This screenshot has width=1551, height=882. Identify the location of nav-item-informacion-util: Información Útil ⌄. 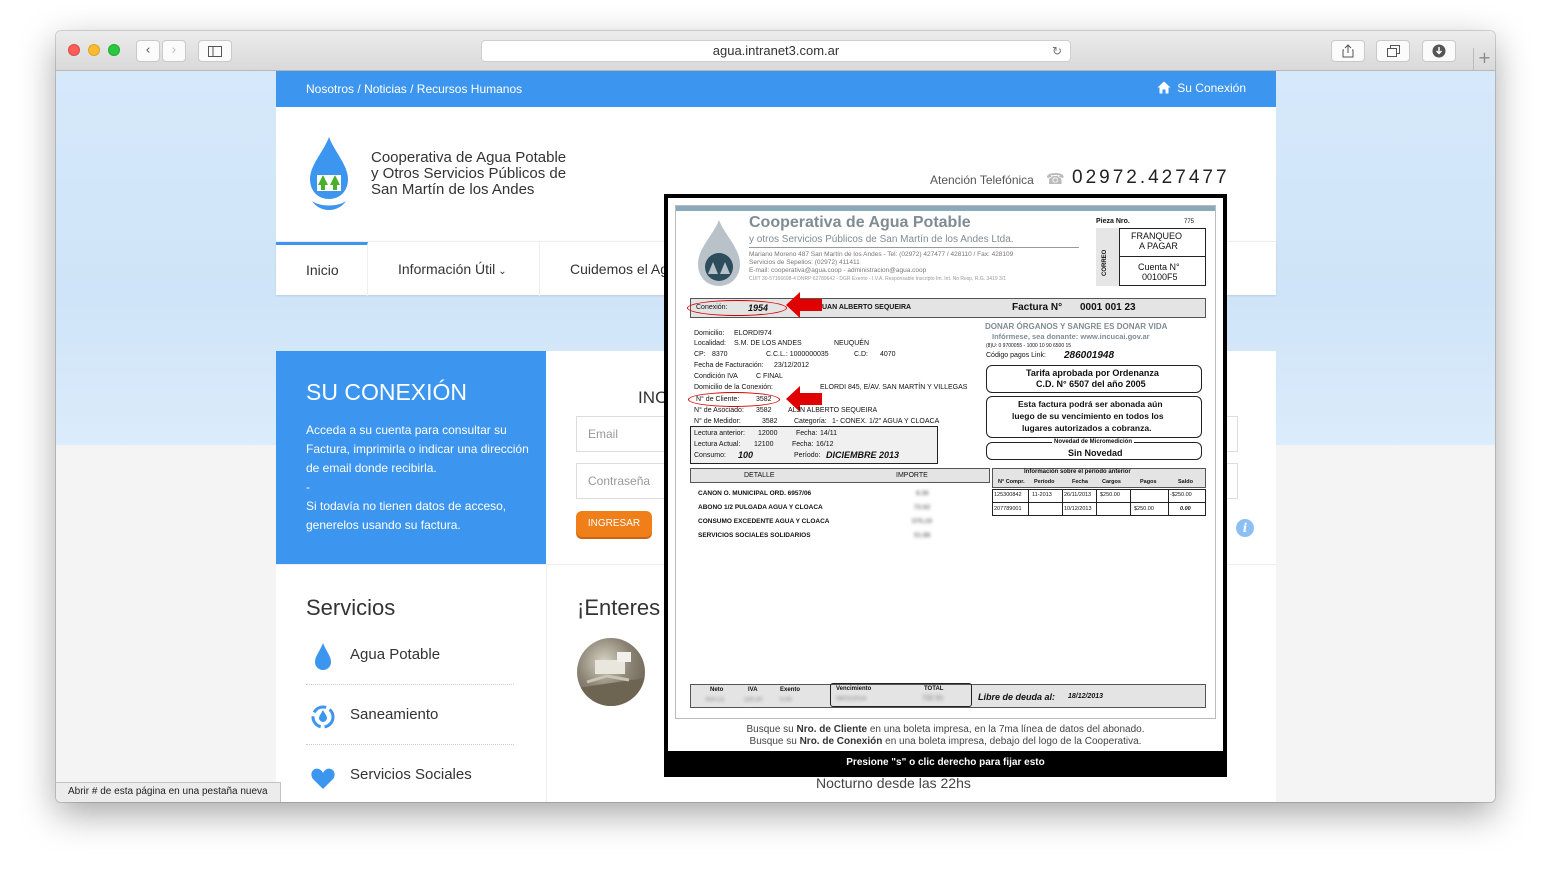
(454, 269).